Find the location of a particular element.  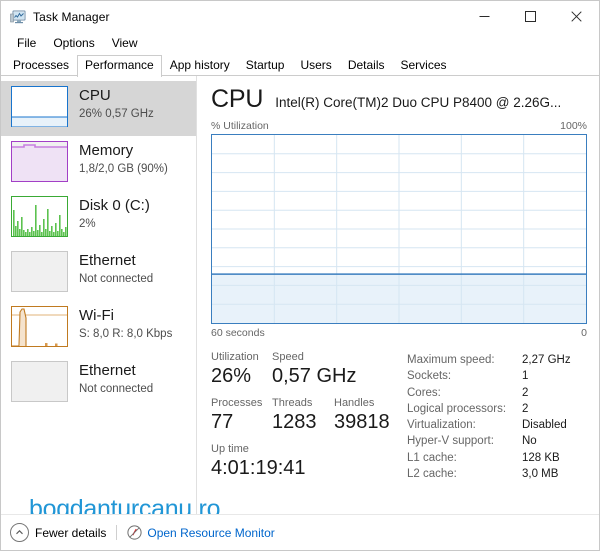

stat-label: Utilization is located at coordinates (235, 357).